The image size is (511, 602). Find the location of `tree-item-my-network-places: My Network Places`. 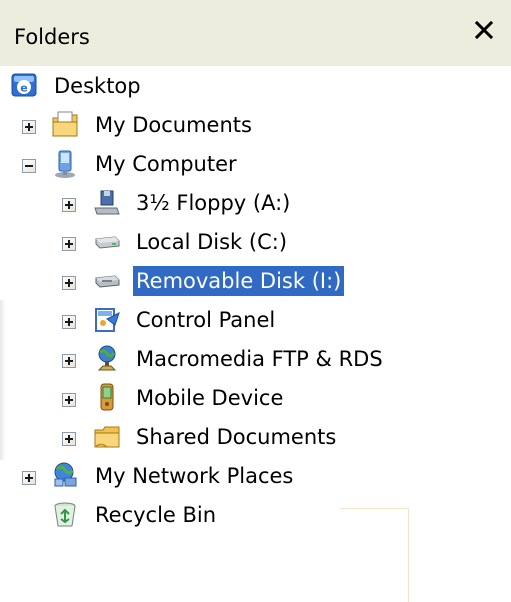

tree-item-my-network-places: My Network Places is located at coordinates (255, 476).